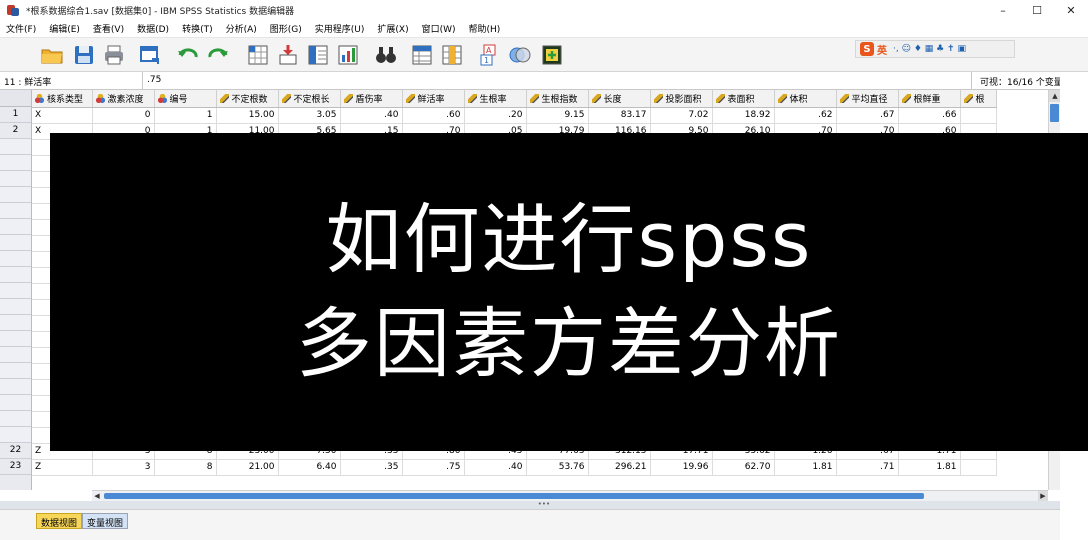  I want to click on menu-item: 帮助(H), so click(485, 28).